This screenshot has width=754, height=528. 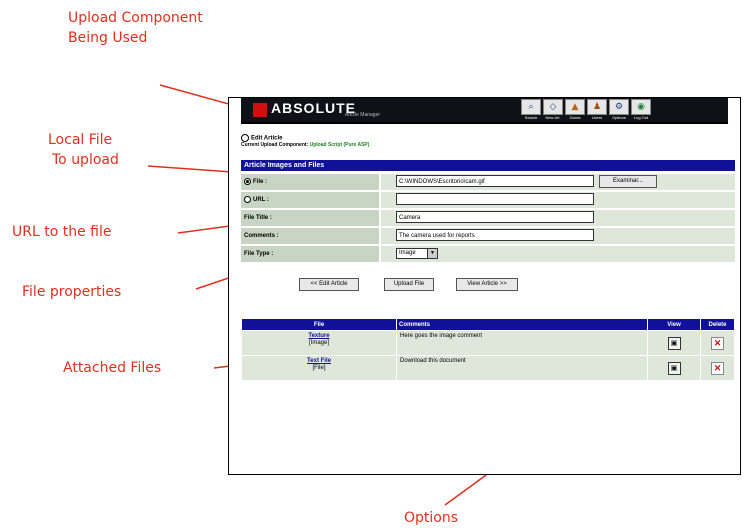 What do you see at coordinates (319, 324) in the screenshot?
I see `header-file: File` at bounding box center [319, 324].